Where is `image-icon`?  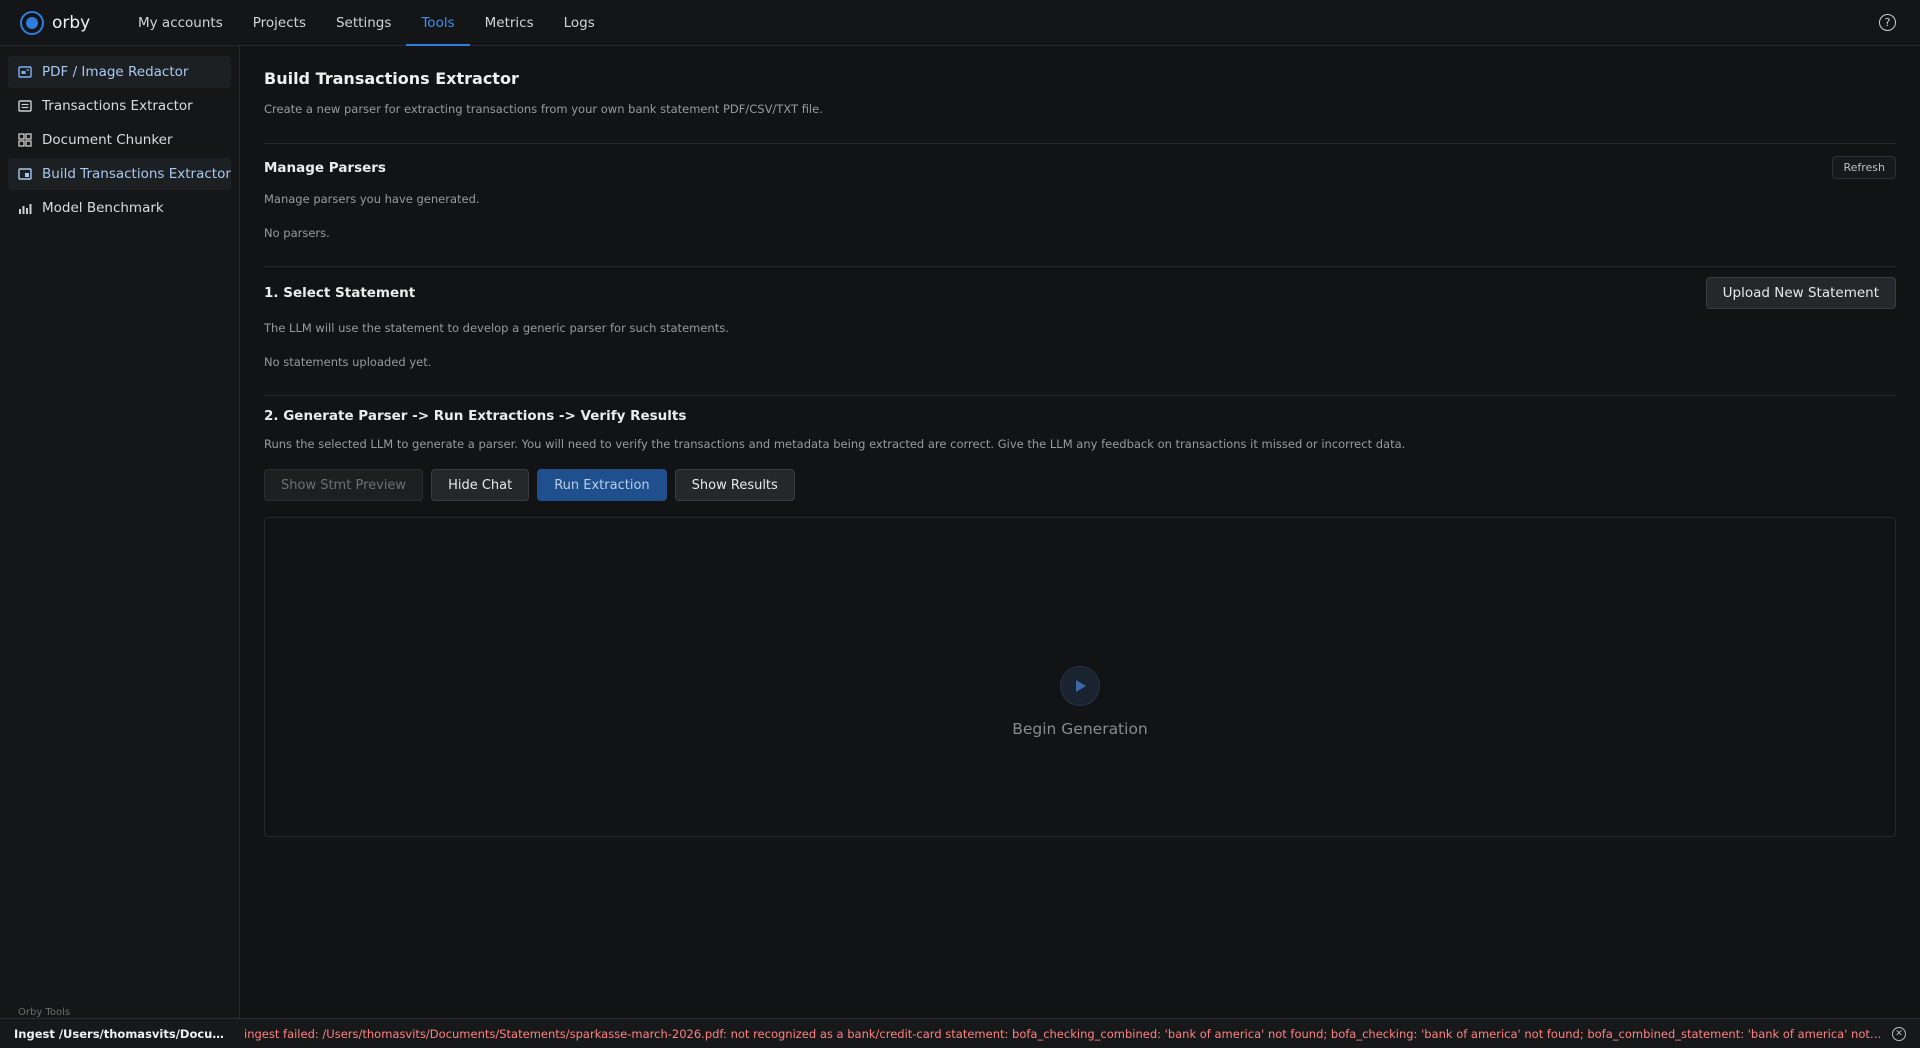 image-icon is located at coordinates (25, 72).